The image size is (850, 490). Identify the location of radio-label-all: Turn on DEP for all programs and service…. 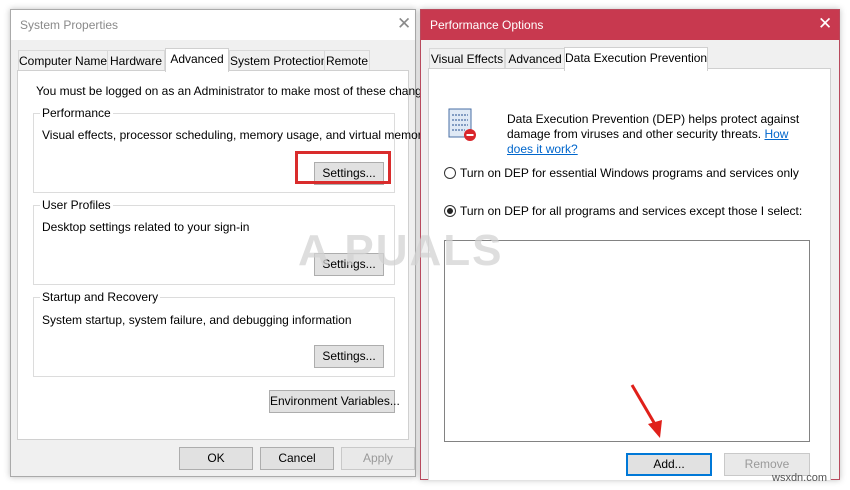
(631, 211).